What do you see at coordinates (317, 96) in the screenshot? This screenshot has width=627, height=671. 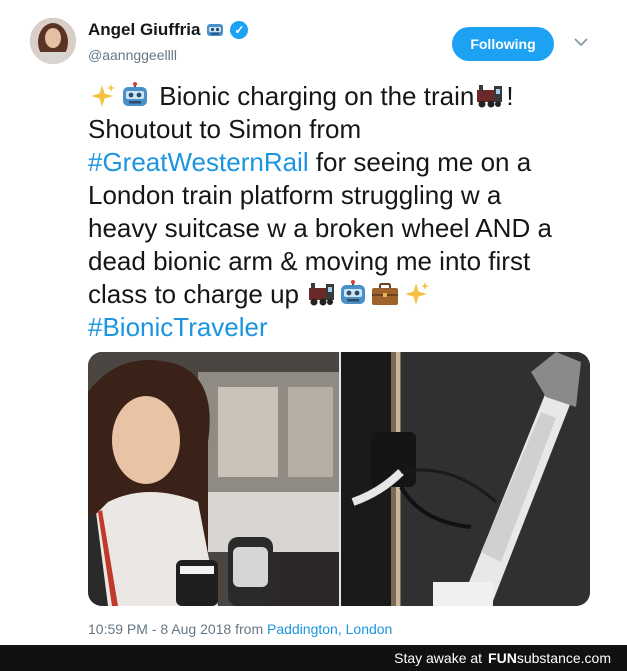 I see `tweet-line-1: Bionic charging on the train` at bounding box center [317, 96].